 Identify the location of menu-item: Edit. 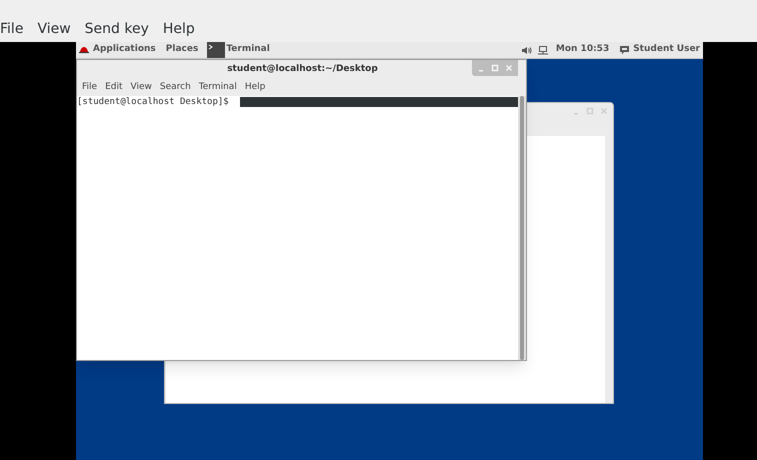
(113, 87).